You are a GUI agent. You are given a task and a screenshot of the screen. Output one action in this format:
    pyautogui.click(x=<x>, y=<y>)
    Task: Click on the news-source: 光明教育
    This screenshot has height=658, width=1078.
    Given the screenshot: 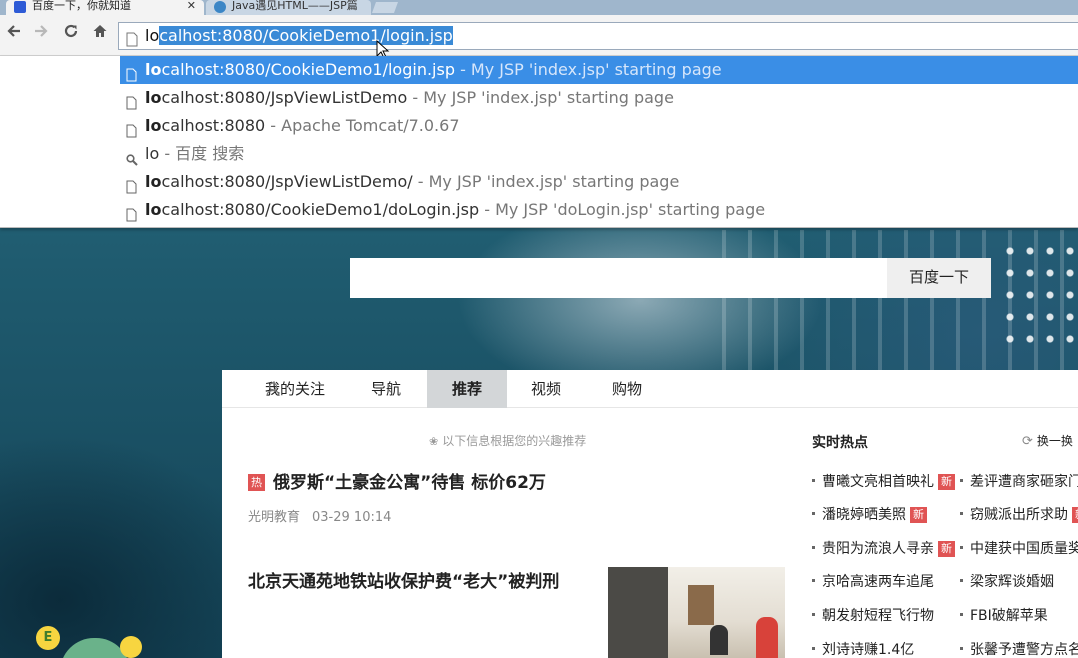 What is the action you would take?
    pyautogui.click(x=274, y=517)
    